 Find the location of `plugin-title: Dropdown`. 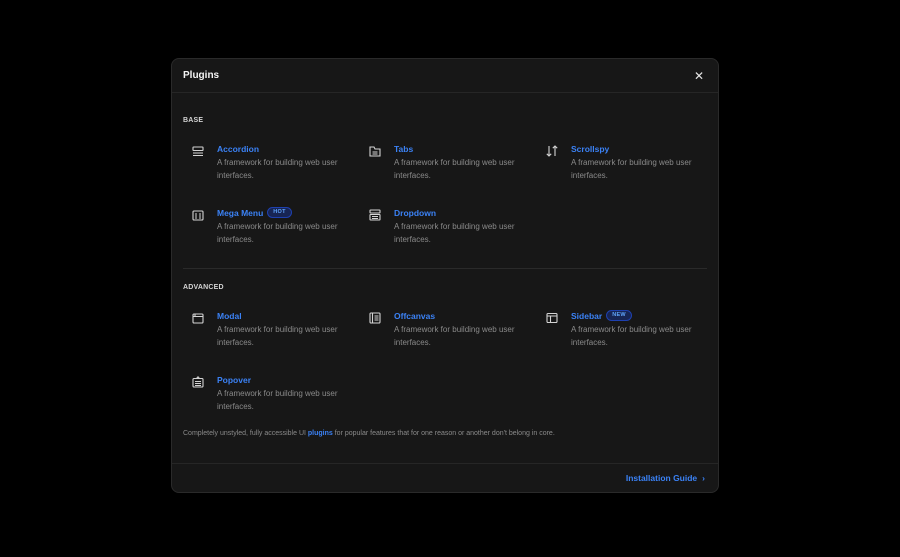

plugin-title: Dropdown is located at coordinates (415, 212).